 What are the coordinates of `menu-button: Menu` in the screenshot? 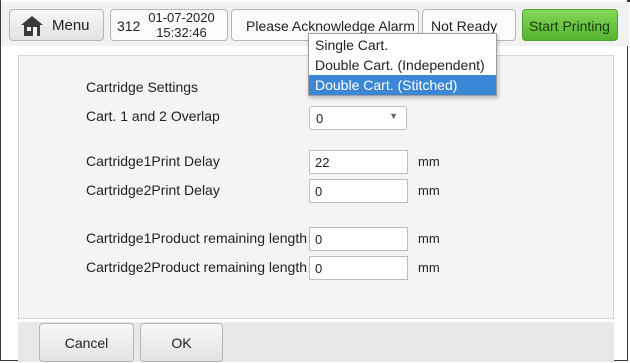 It's located at (56, 25).